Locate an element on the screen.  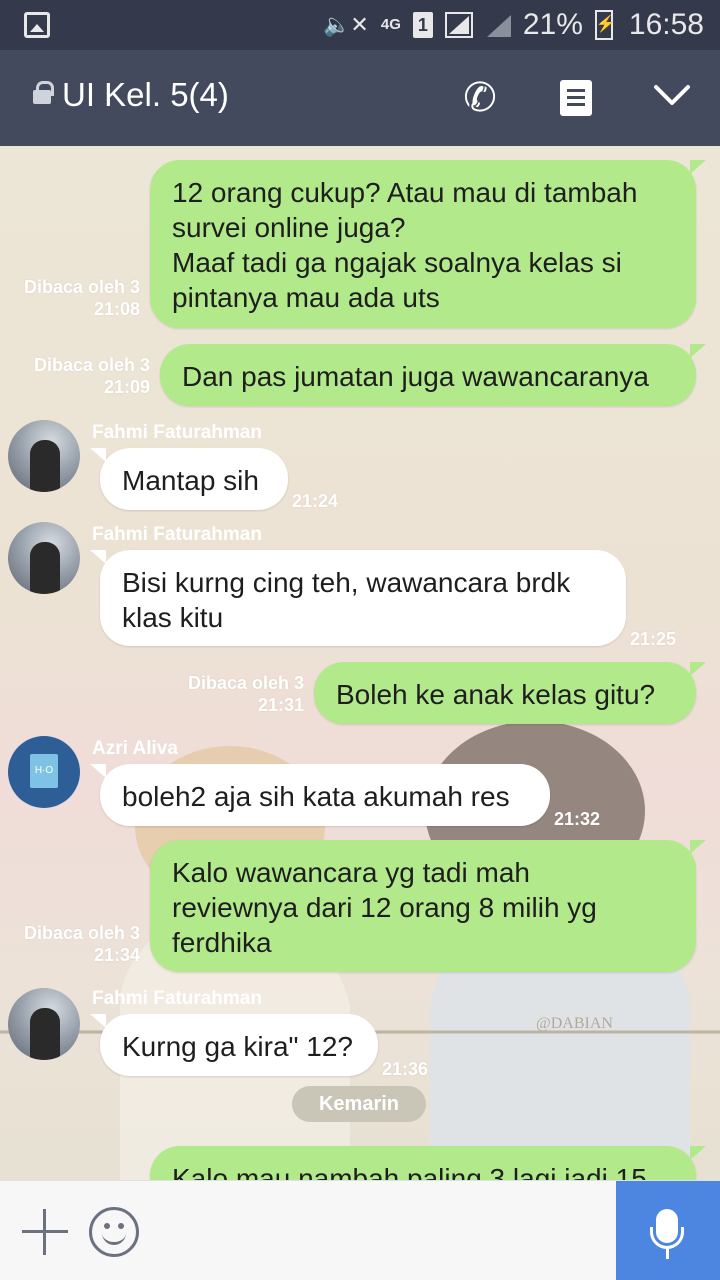
date-separator: Kemarin is located at coordinates (359, 1104).